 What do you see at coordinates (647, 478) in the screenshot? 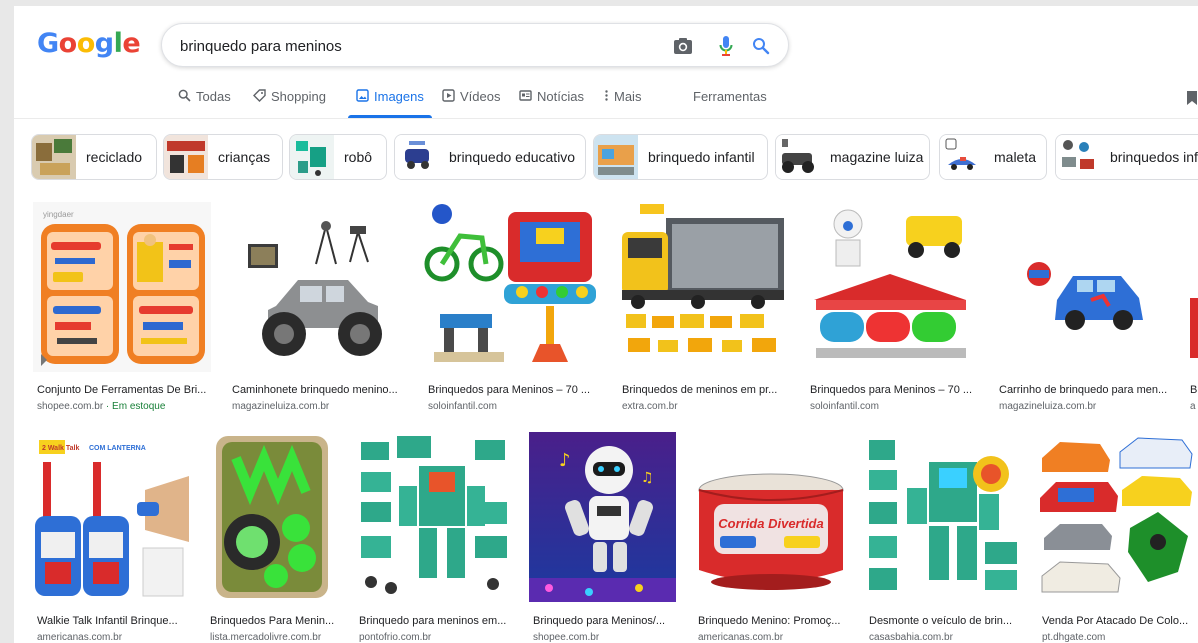
I see `music-note-icon: ♫` at bounding box center [647, 478].